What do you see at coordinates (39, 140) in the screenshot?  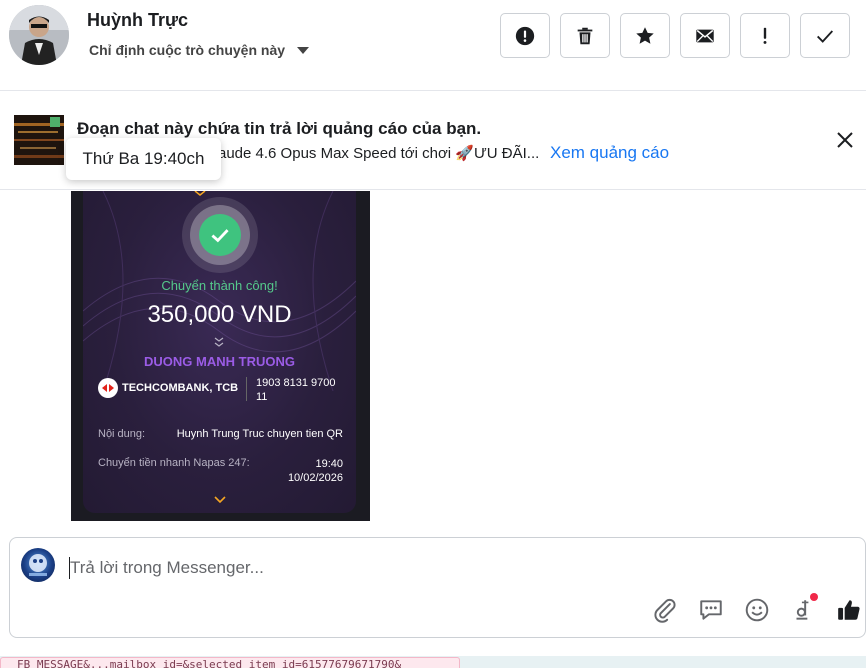 I see `ad-thumbnail` at bounding box center [39, 140].